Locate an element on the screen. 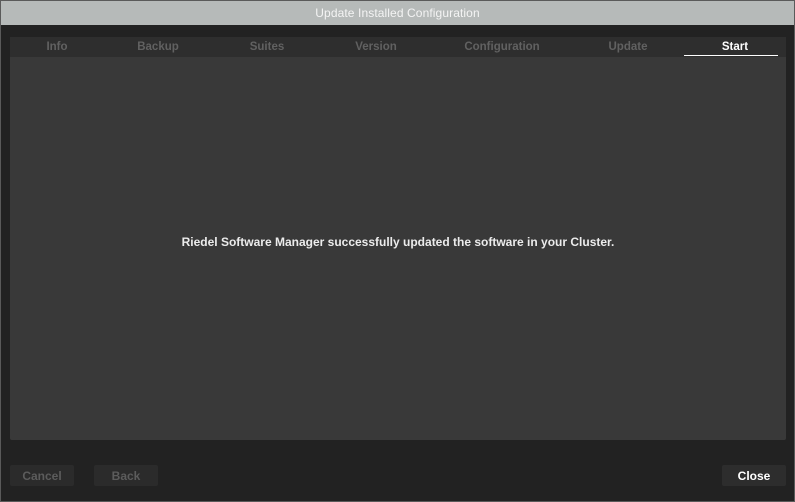 This screenshot has height=502, width=795. back-label: Back is located at coordinates (126, 475).